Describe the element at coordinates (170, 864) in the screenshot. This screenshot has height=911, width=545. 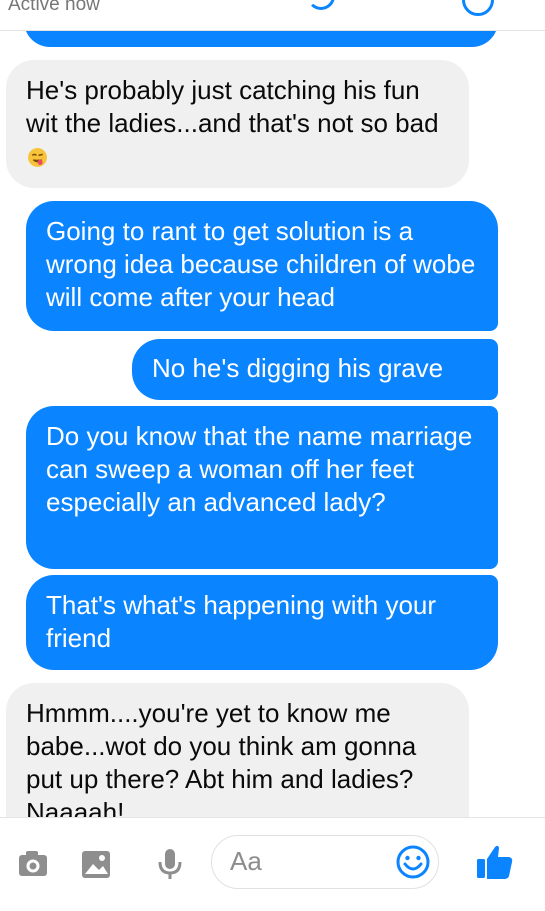
I see `microphone-icon` at that location.